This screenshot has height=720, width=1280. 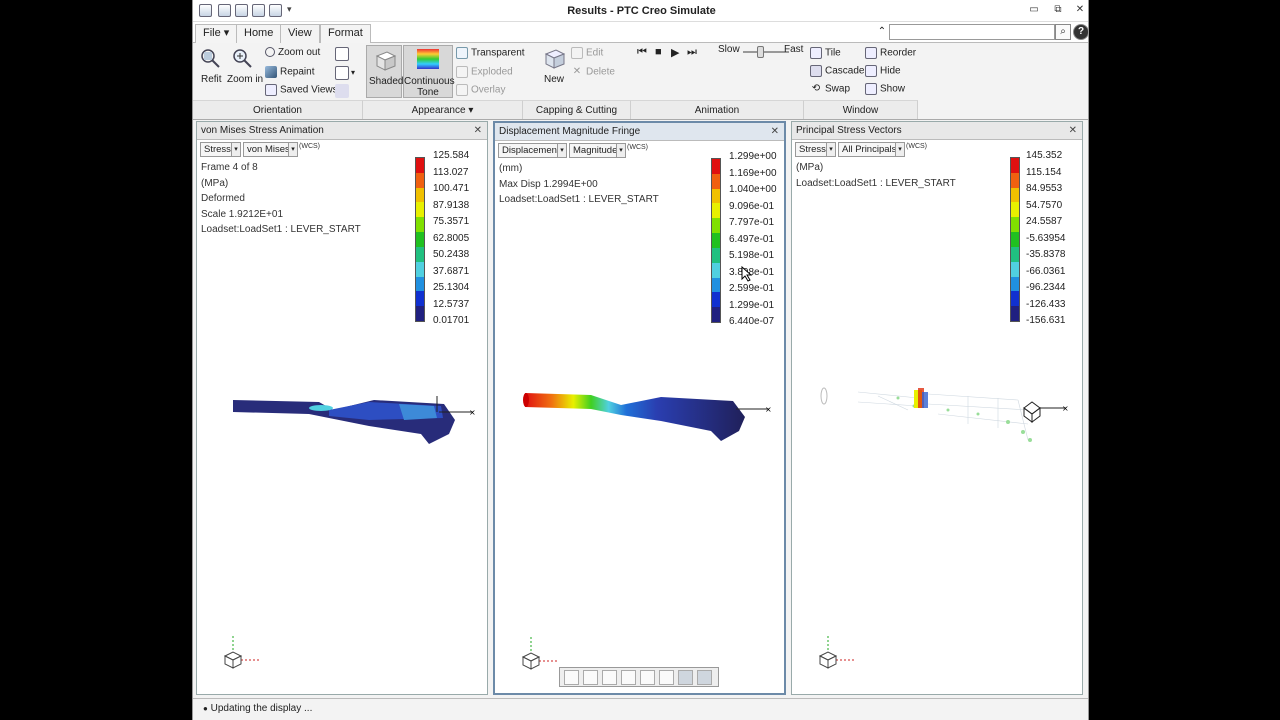 What do you see at coordinates (384, 71) in the screenshot?
I see `shaded-button: Shaded` at bounding box center [384, 71].